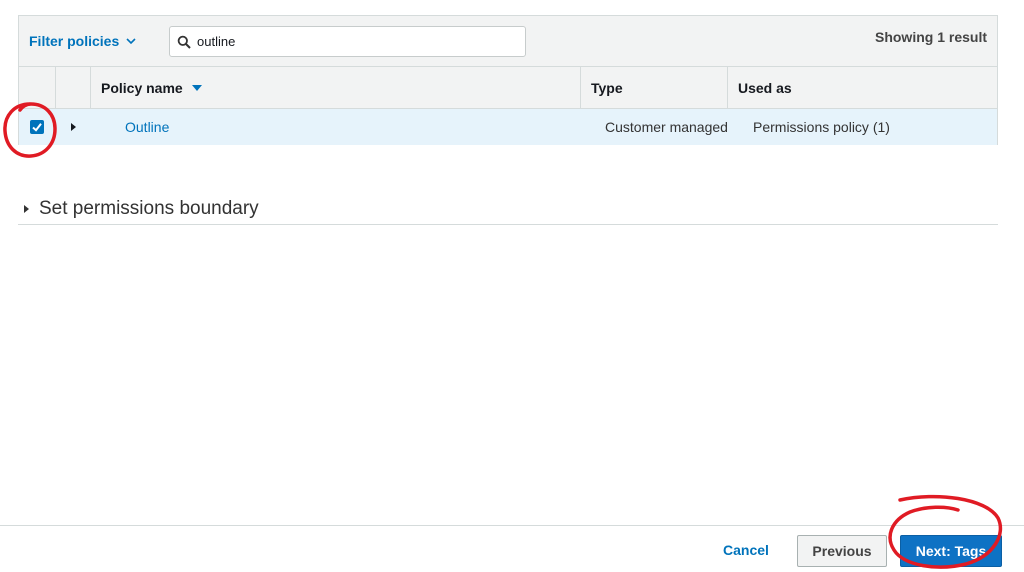 The width and height of the screenshot is (1024, 572). I want to click on search-icon, so click(184, 42).